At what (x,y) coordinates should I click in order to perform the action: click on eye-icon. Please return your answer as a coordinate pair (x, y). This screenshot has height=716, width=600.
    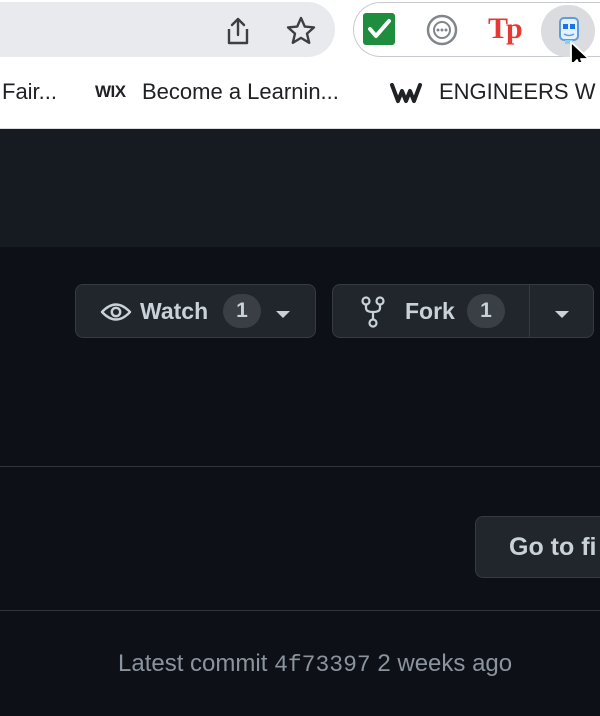
    Looking at the image, I should click on (116, 312).